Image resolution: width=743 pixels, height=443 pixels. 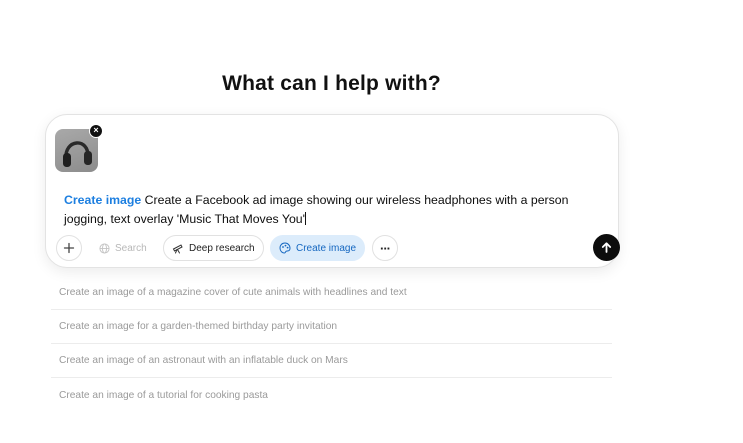 I want to click on send-button, so click(x=606, y=247).